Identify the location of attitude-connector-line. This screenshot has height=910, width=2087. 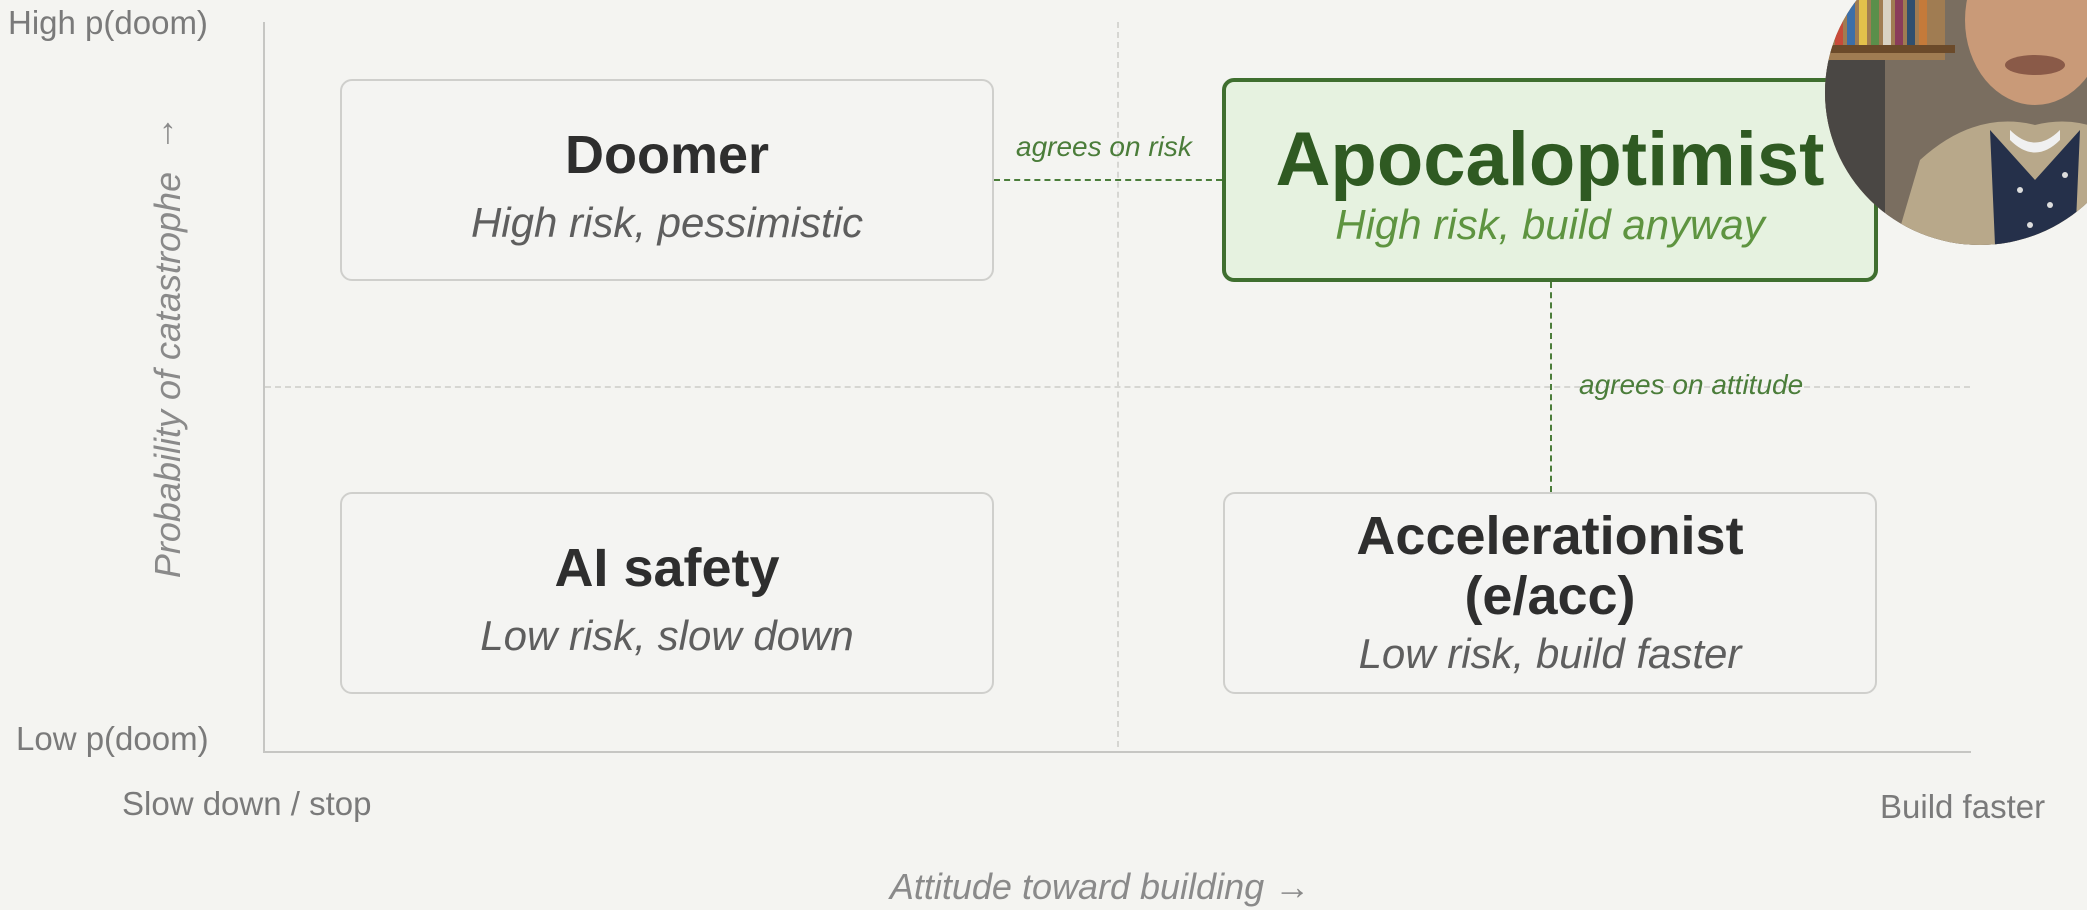
(1551, 387).